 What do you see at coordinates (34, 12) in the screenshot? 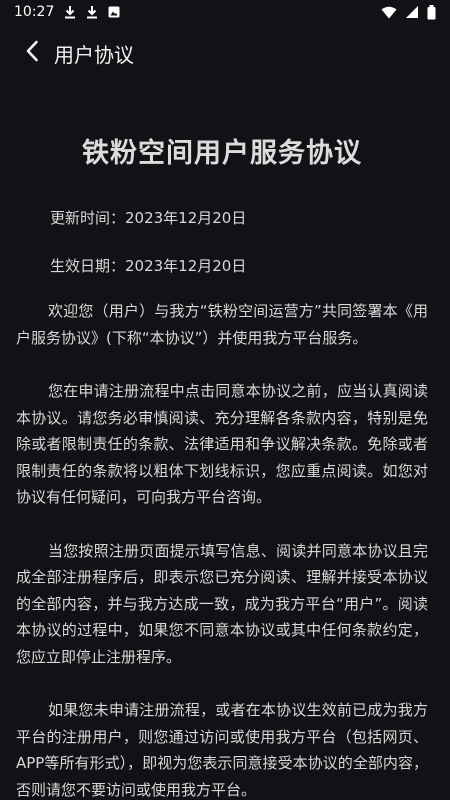
I see `status-time: 10:27` at bounding box center [34, 12].